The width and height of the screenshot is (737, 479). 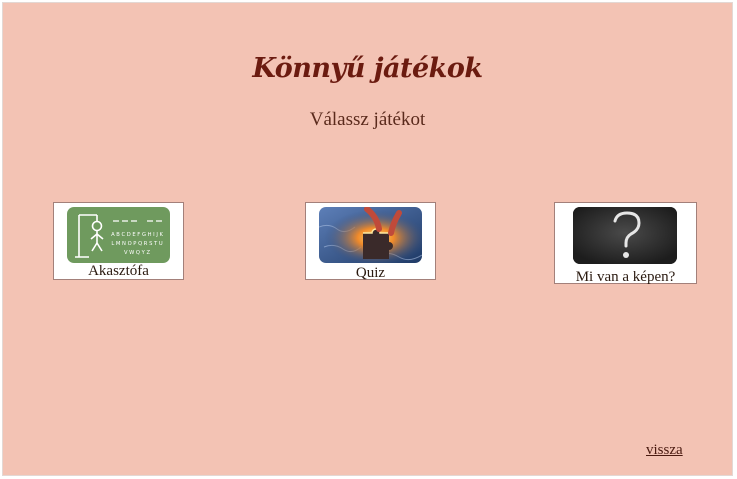 I want to click on puzzle-piece-icon, so click(x=370, y=235).